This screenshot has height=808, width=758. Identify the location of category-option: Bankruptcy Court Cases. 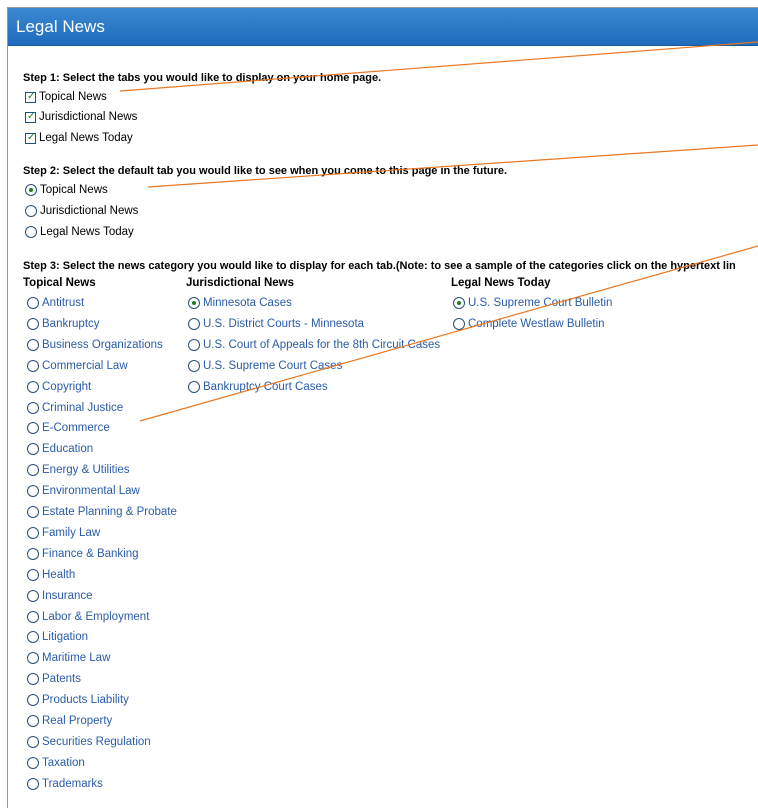
(258, 387).